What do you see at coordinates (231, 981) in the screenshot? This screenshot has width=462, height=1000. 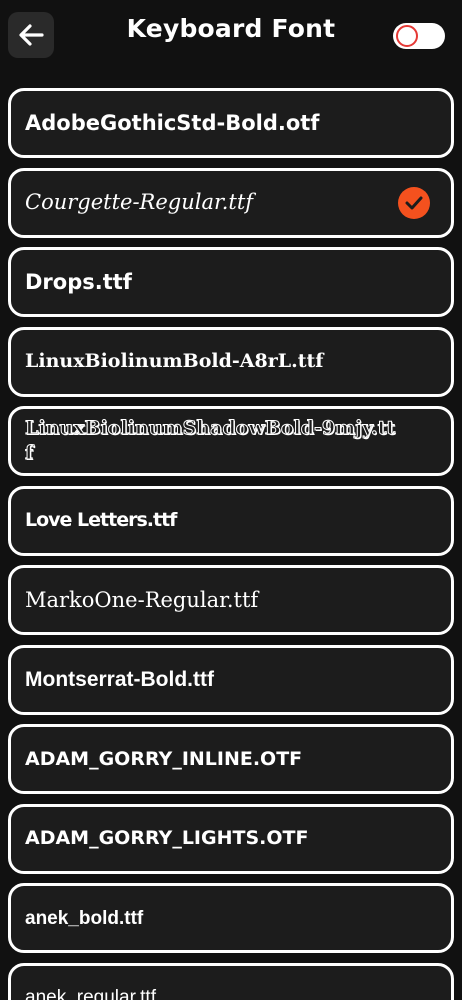 I see `font-item-anek-regular: anek_regular.ttf` at bounding box center [231, 981].